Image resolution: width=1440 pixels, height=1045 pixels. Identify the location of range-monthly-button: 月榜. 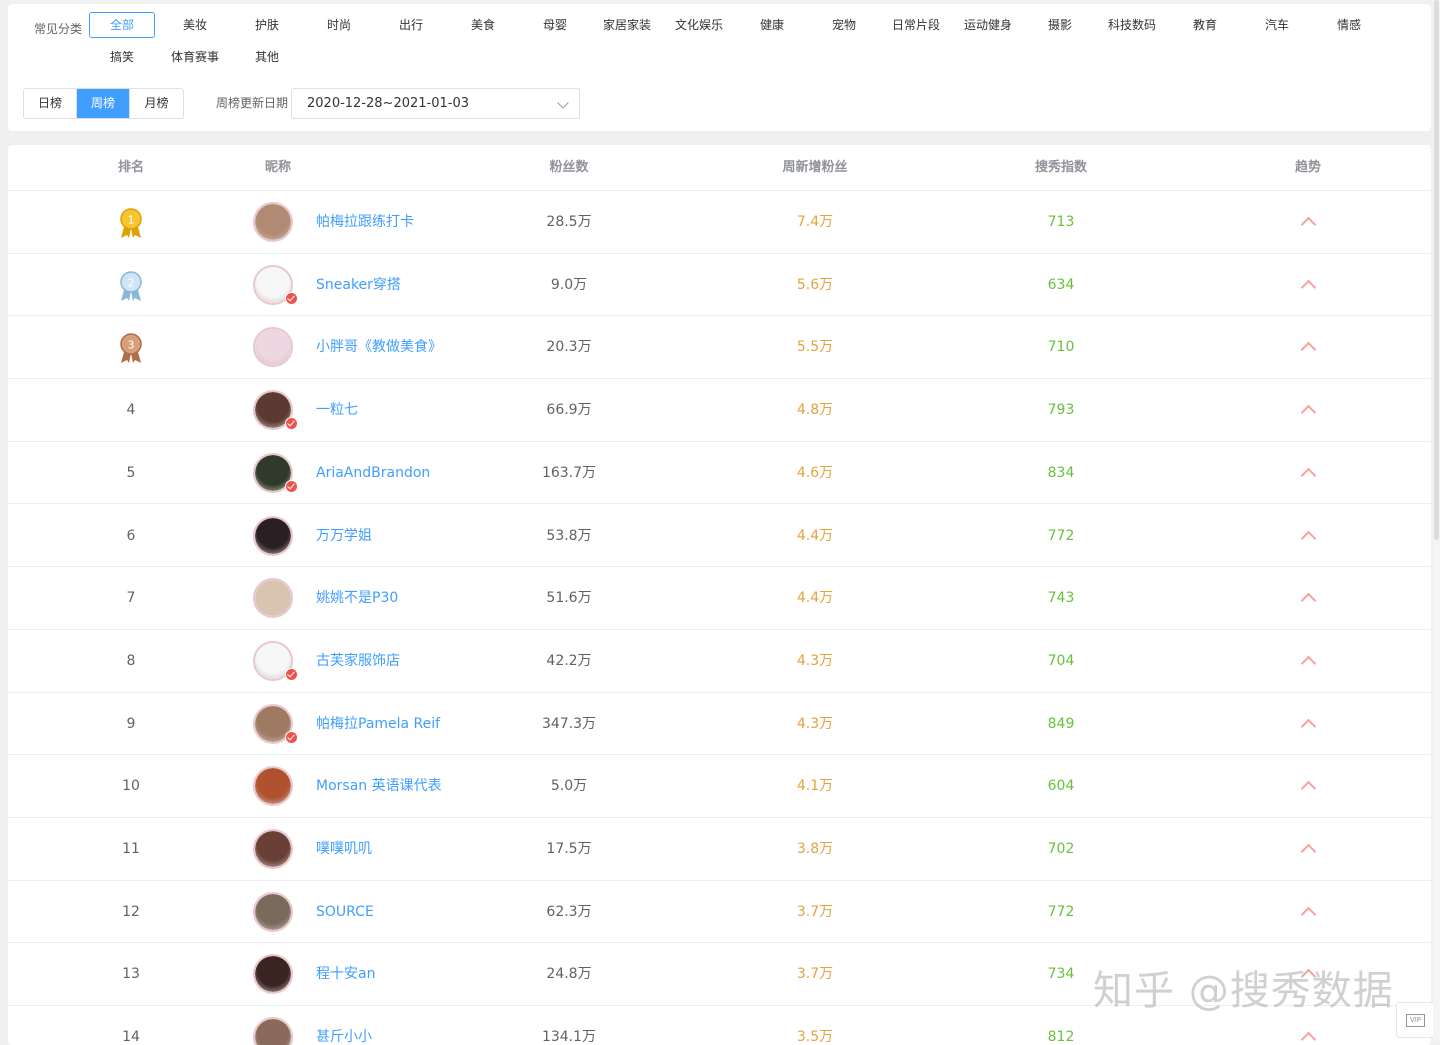
(156, 103).